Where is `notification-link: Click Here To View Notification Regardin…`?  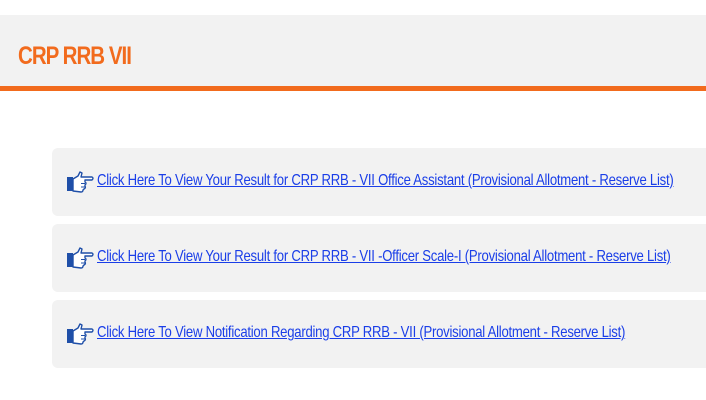
notification-link: Click Here To View Notification Regardin… is located at coordinates (361, 333).